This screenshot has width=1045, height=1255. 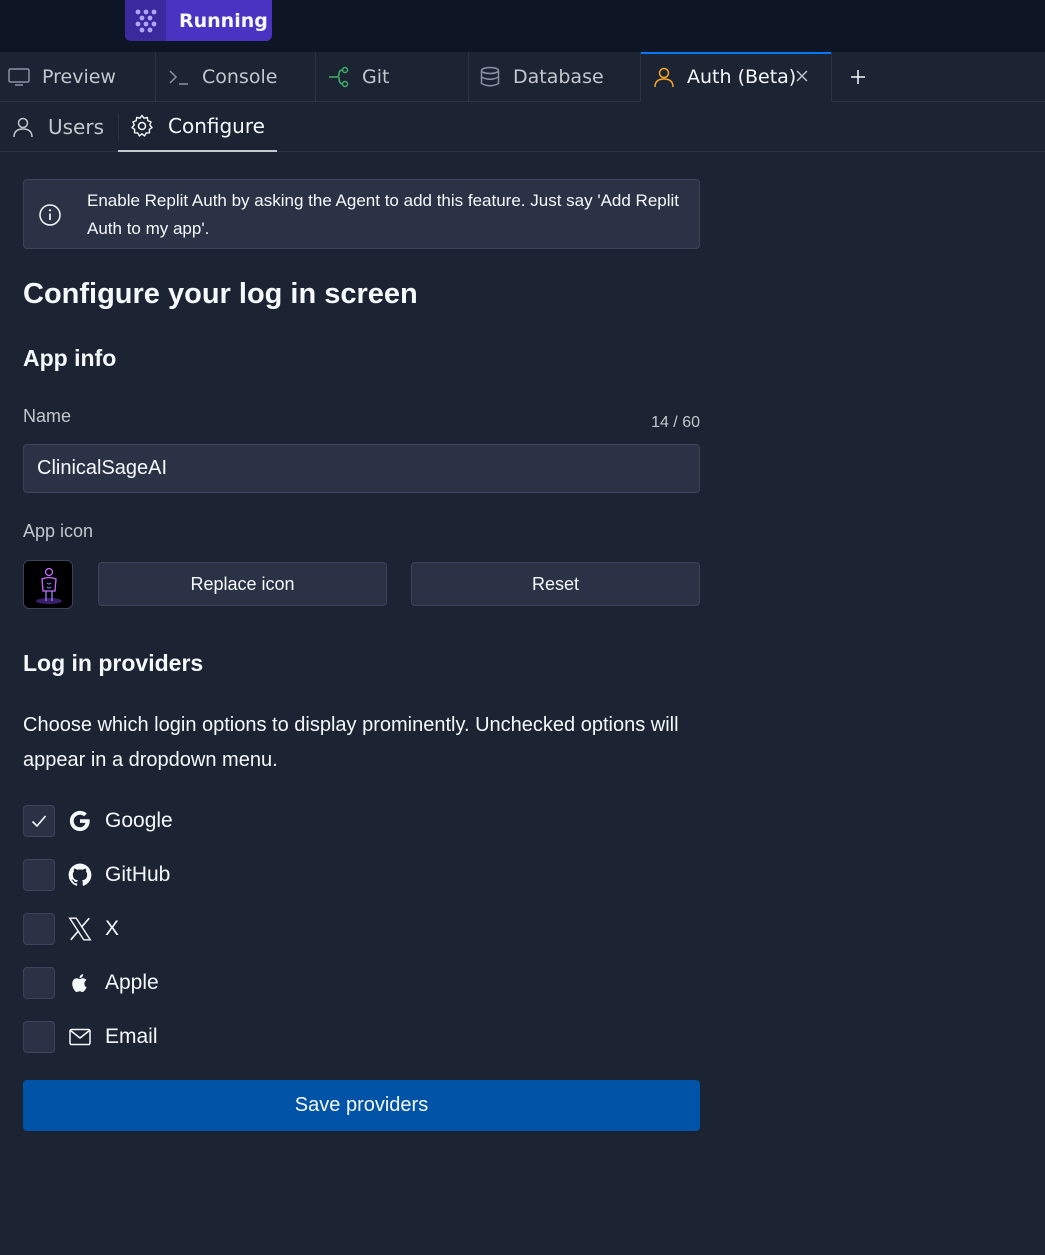 I want to click on app-icon-label: App icon, so click(x=58, y=531).